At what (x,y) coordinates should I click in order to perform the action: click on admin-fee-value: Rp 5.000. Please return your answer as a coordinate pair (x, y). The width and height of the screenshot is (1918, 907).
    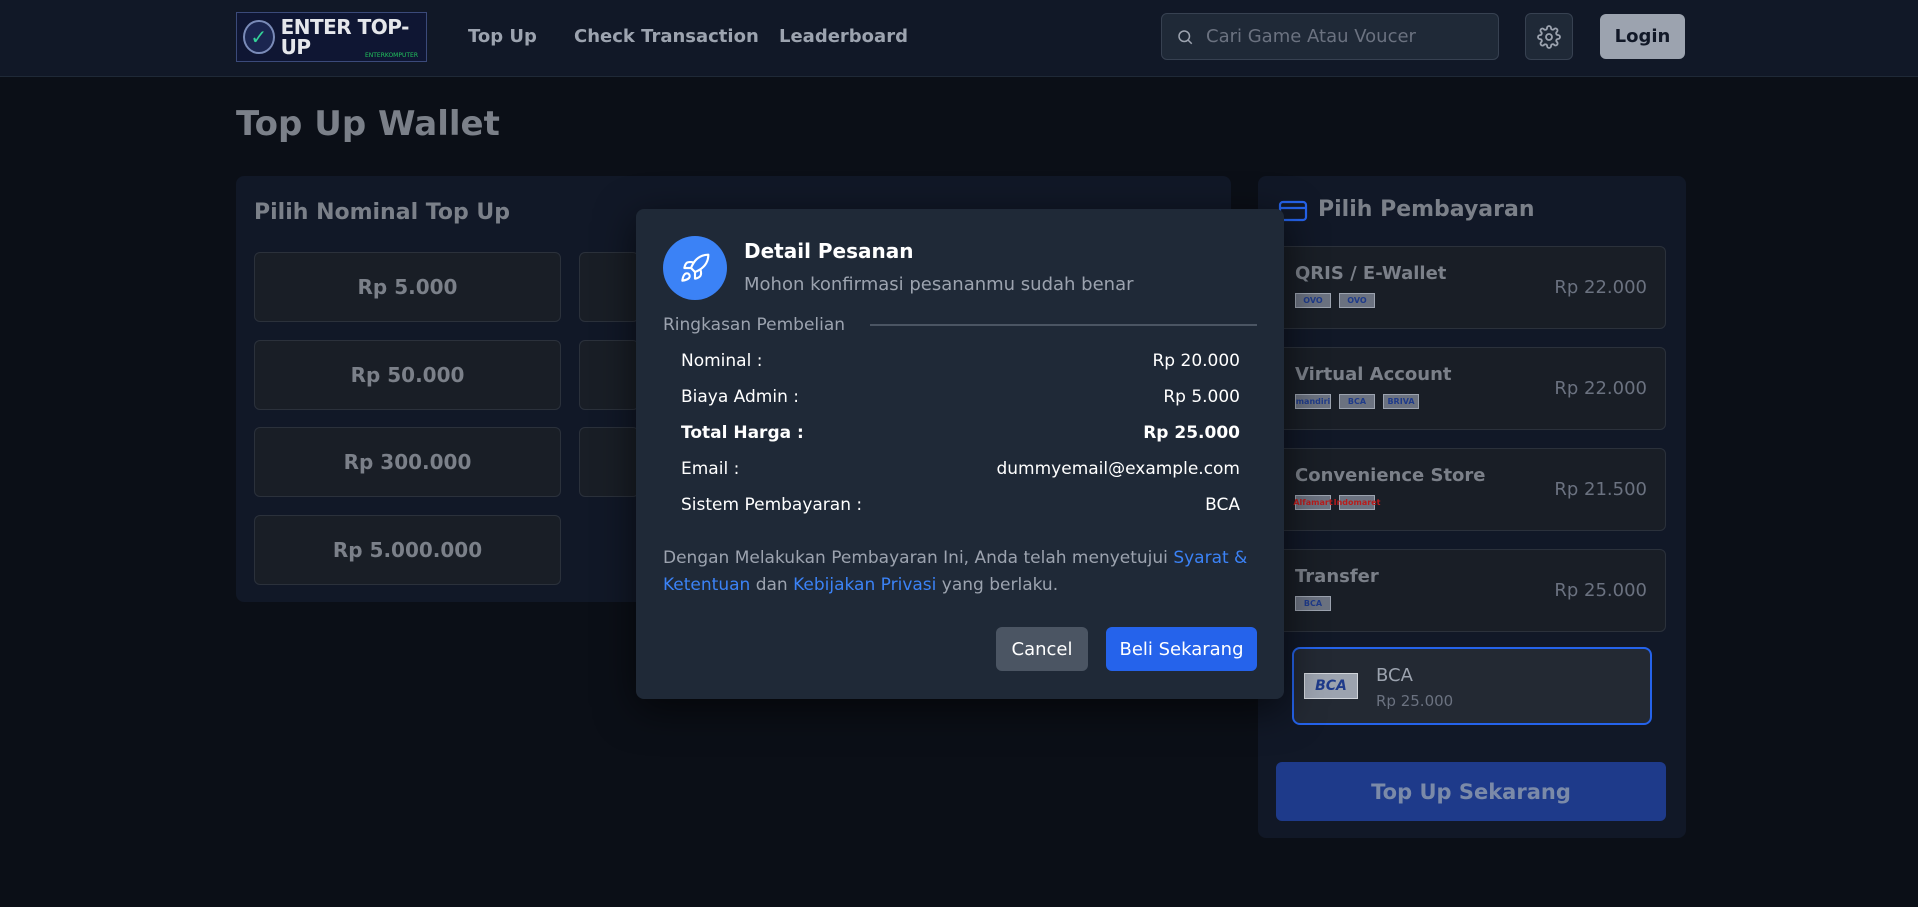
    Looking at the image, I should click on (1201, 397).